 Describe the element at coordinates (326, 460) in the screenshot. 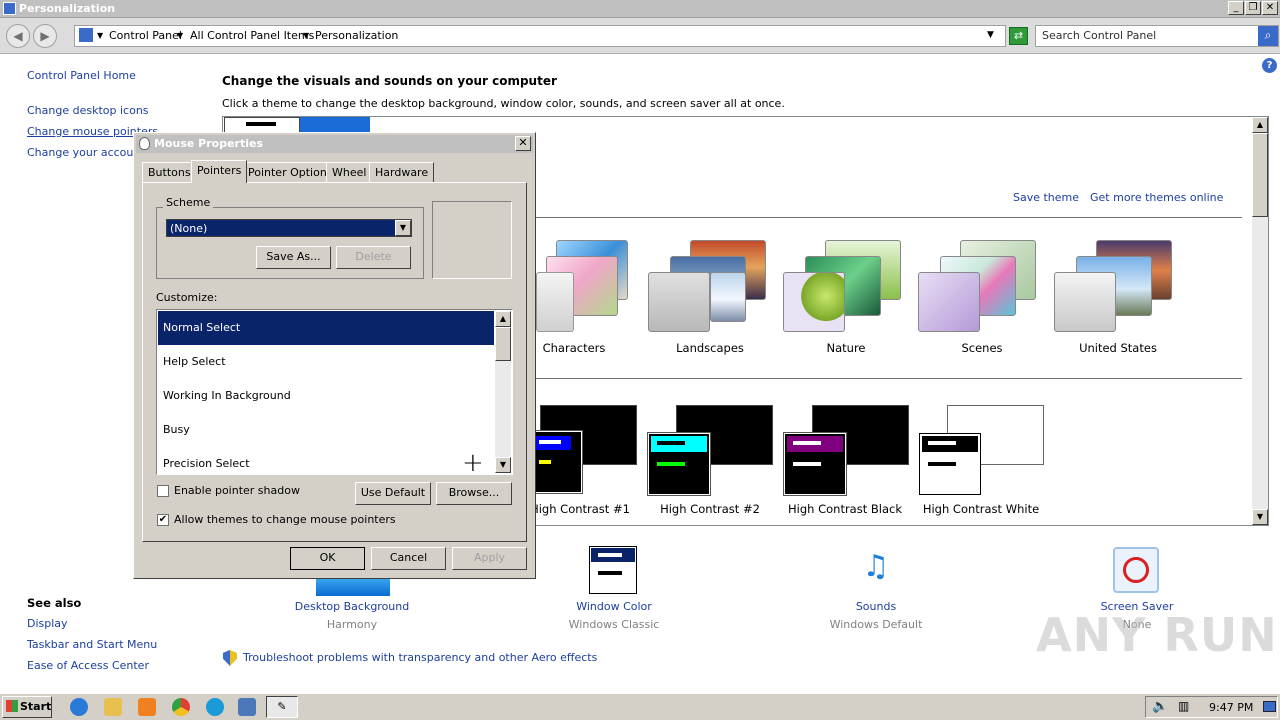

I see `list-item: Precision Select` at that location.